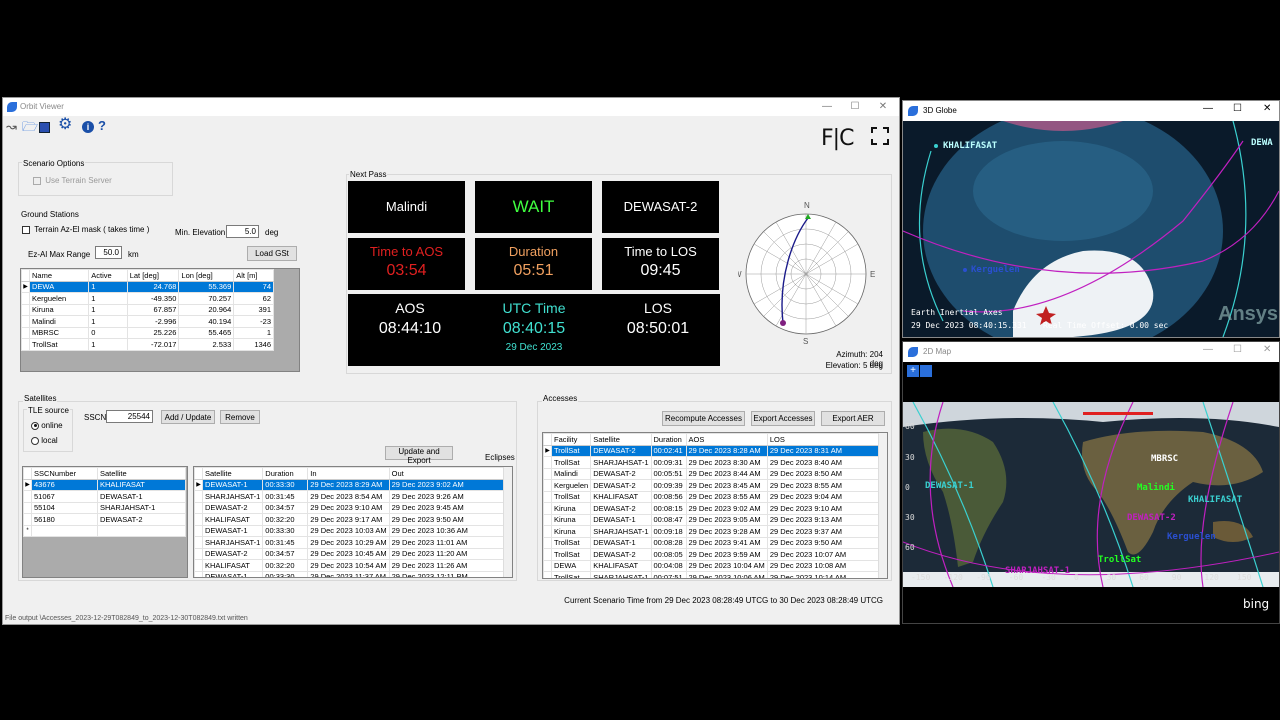 This screenshot has height=720, width=1280. I want to click on table-cell: 74, so click(253, 286).